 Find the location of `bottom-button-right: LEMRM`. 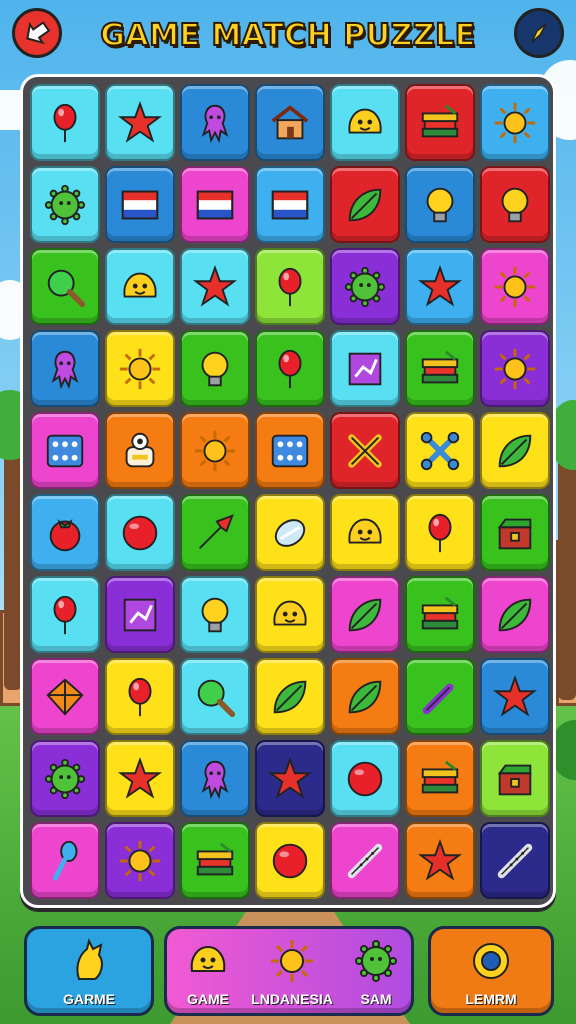

bottom-button-right: LEMRM is located at coordinates (491, 971).